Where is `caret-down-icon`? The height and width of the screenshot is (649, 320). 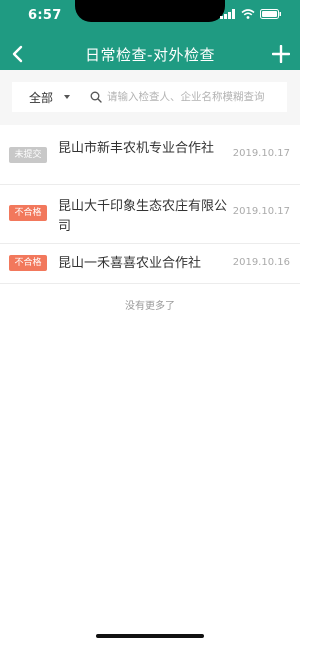 caret-down-icon is located at coordinates (67, 97).